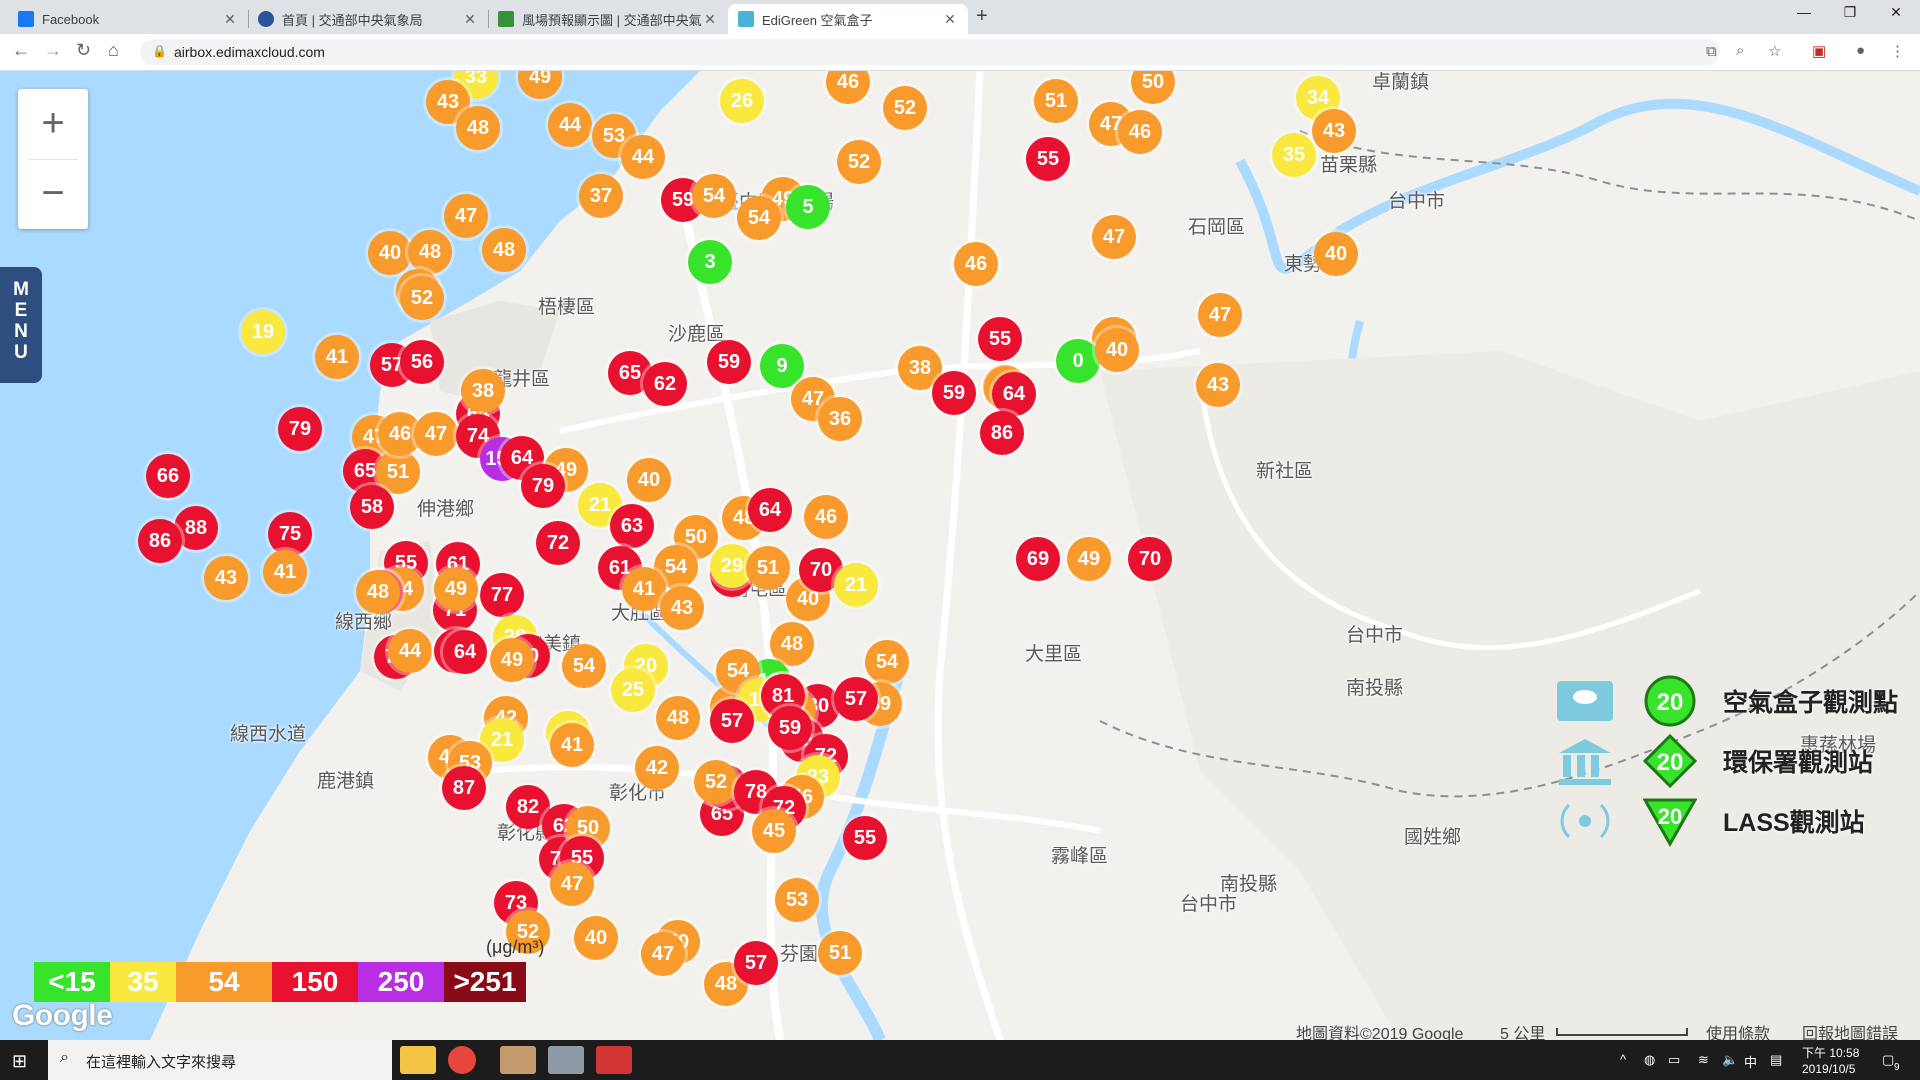 The height and width of the screenshot is (1080, 1920). I want to click on airbox-marker: 62, so click(665, 384).